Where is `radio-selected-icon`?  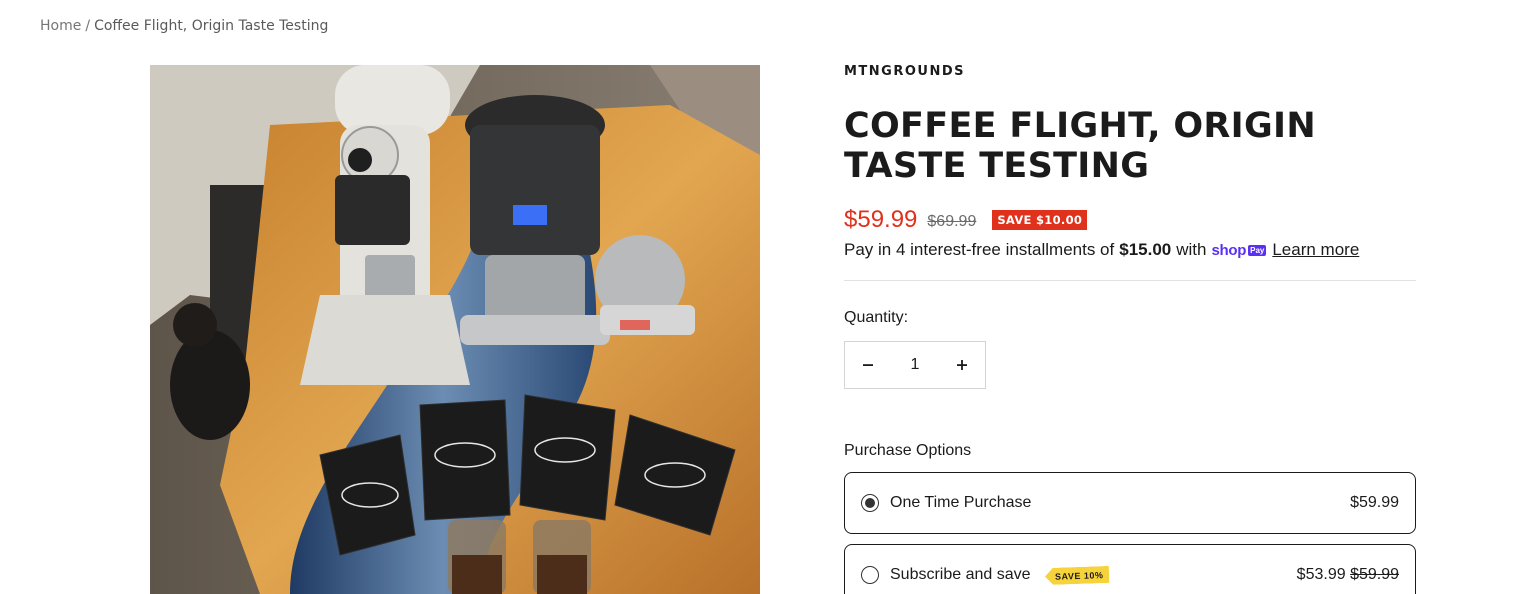 radio-selected-icon is located at coordinates (870, 503).